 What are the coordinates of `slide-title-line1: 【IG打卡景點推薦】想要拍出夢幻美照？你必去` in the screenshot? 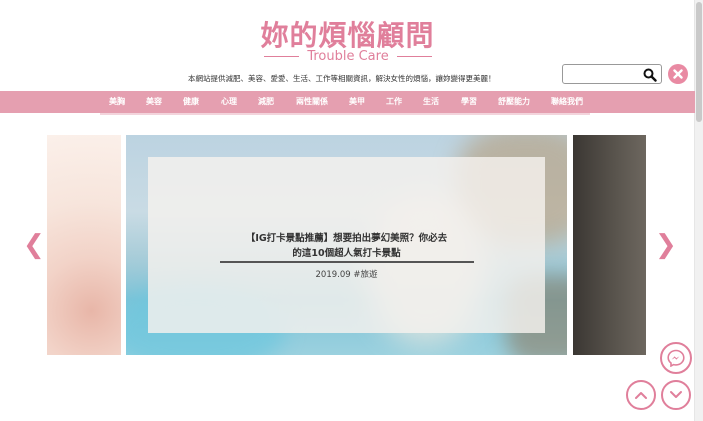 It's located at (346, 238).